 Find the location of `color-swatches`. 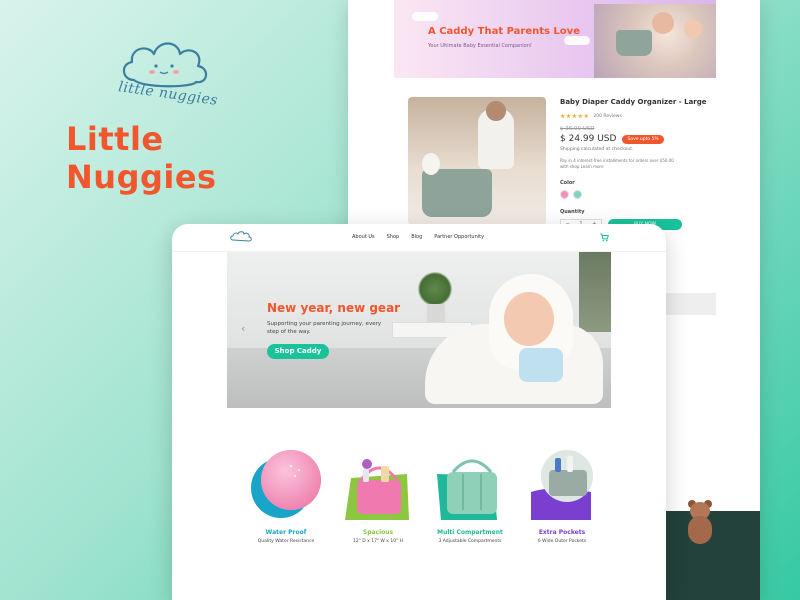

color-swatches is located at coordinates (640, 194).